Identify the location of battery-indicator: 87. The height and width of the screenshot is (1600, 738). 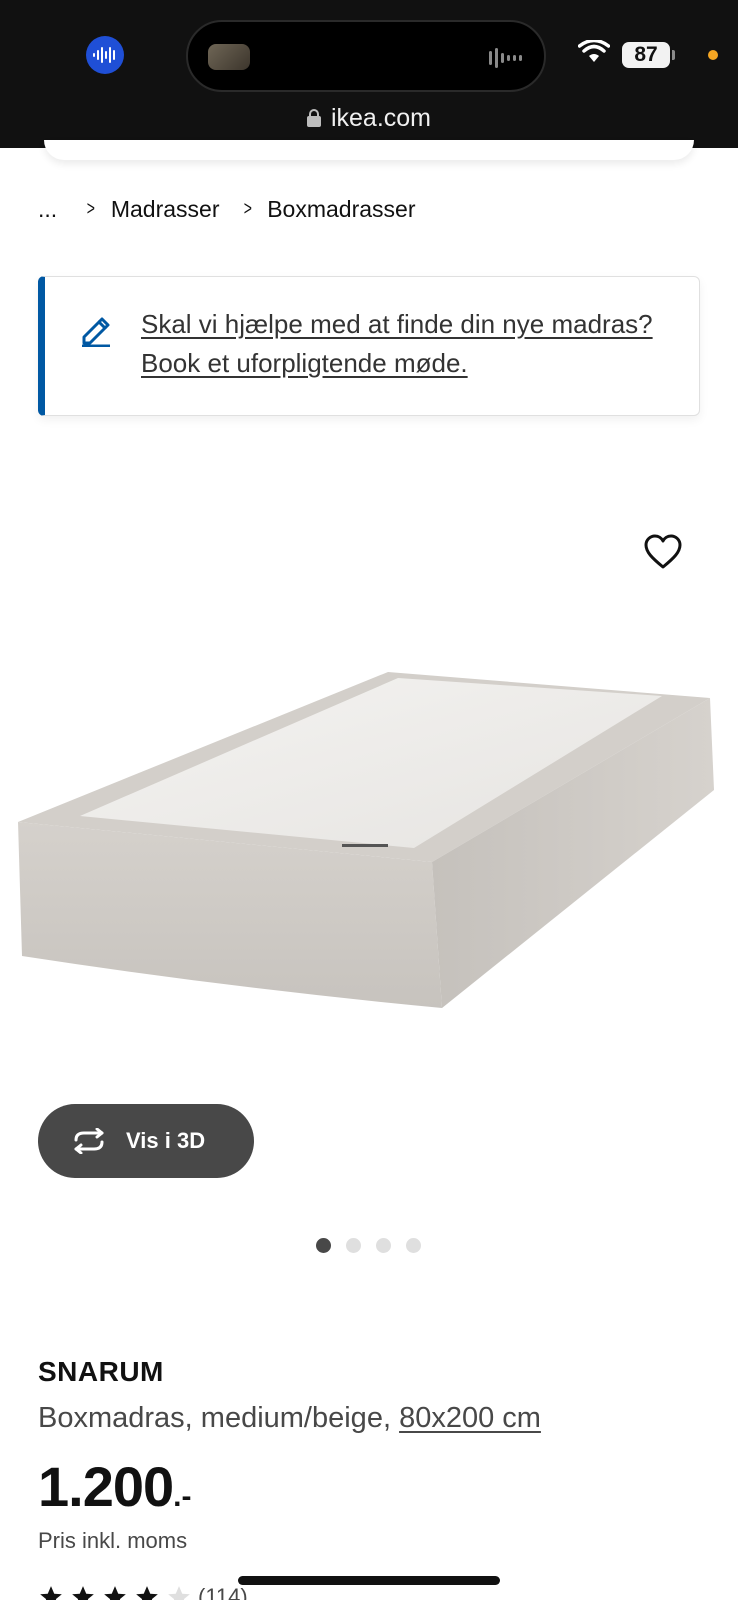
(648, 55).